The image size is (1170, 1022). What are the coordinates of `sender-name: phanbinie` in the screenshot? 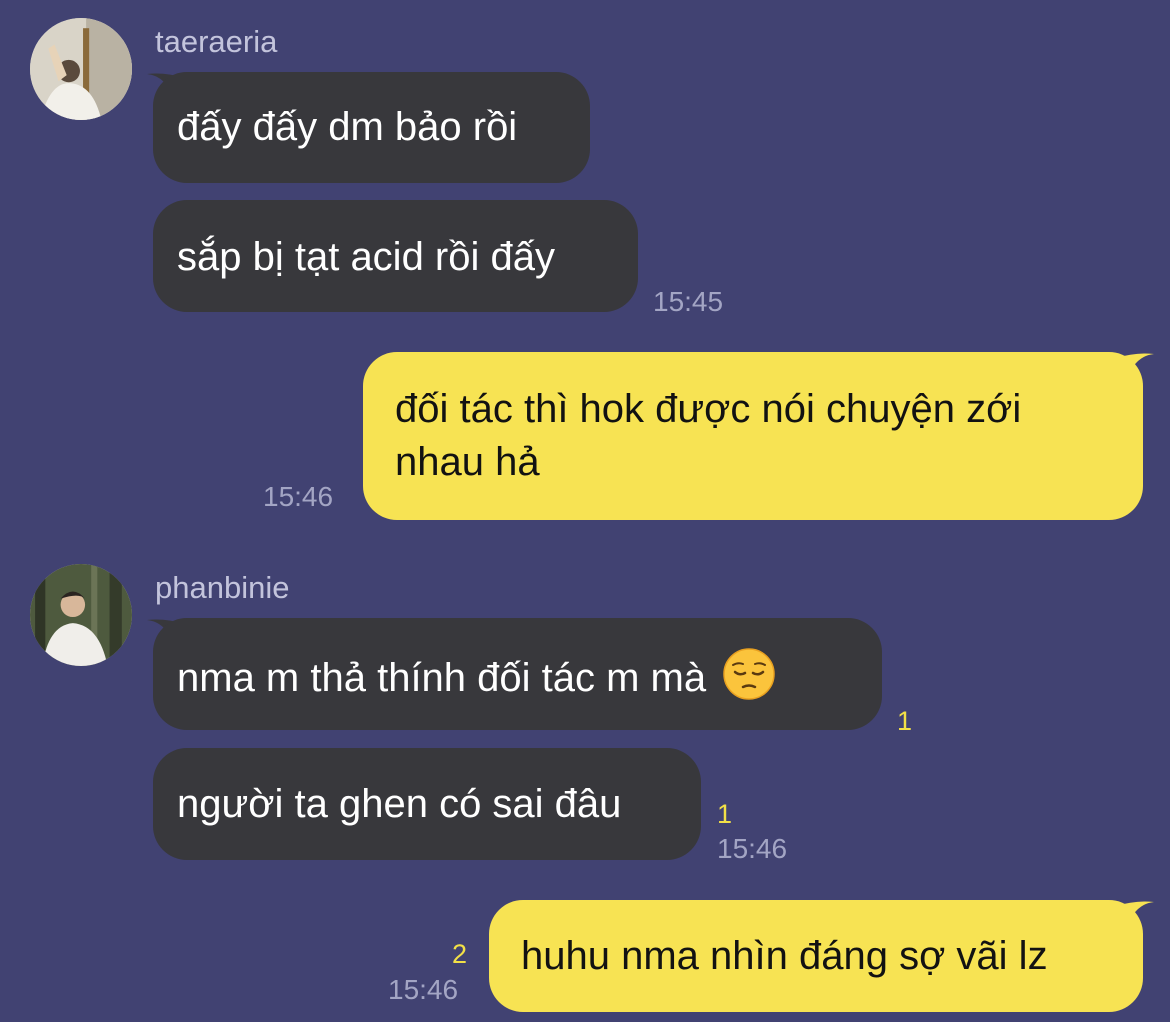 It's located at (222, 587).